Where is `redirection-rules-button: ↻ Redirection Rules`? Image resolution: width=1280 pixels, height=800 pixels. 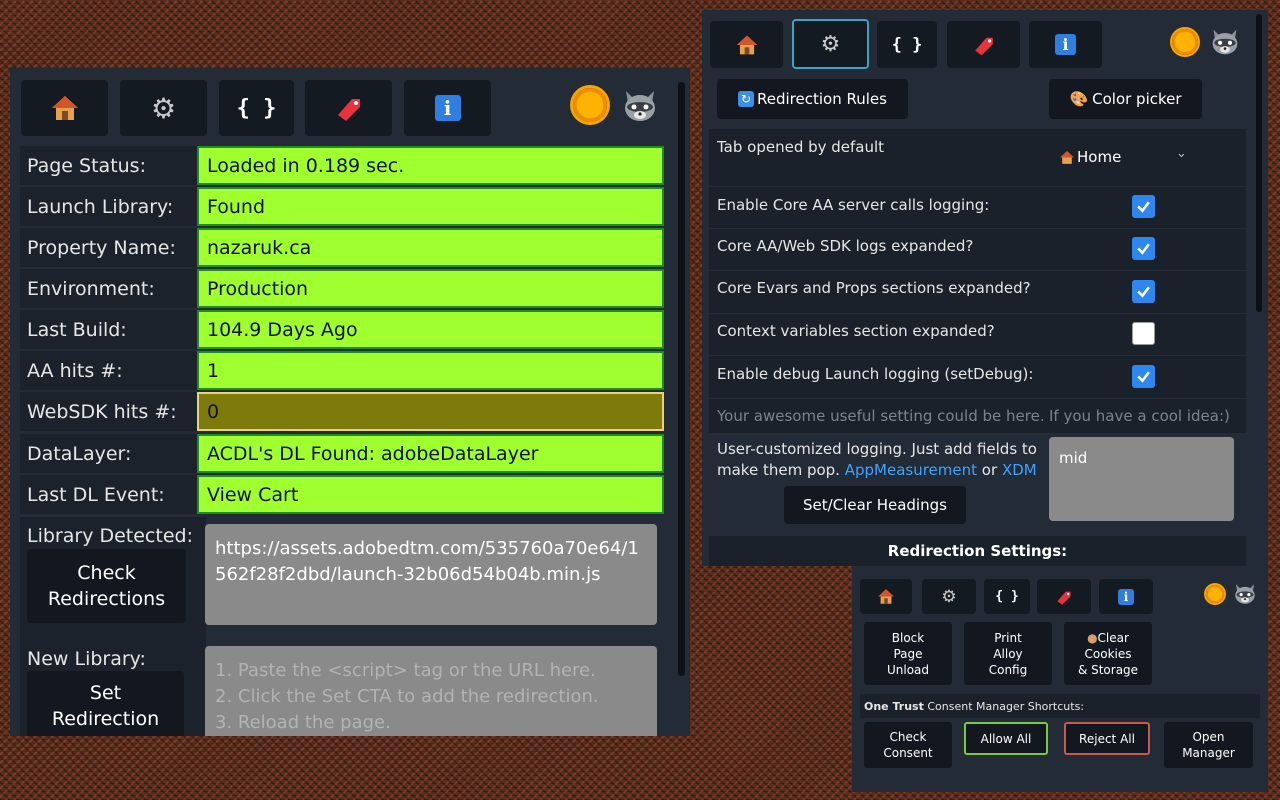 redirection-rules-button: ↻ Redirection Rules is located at coordinates (812, 99).